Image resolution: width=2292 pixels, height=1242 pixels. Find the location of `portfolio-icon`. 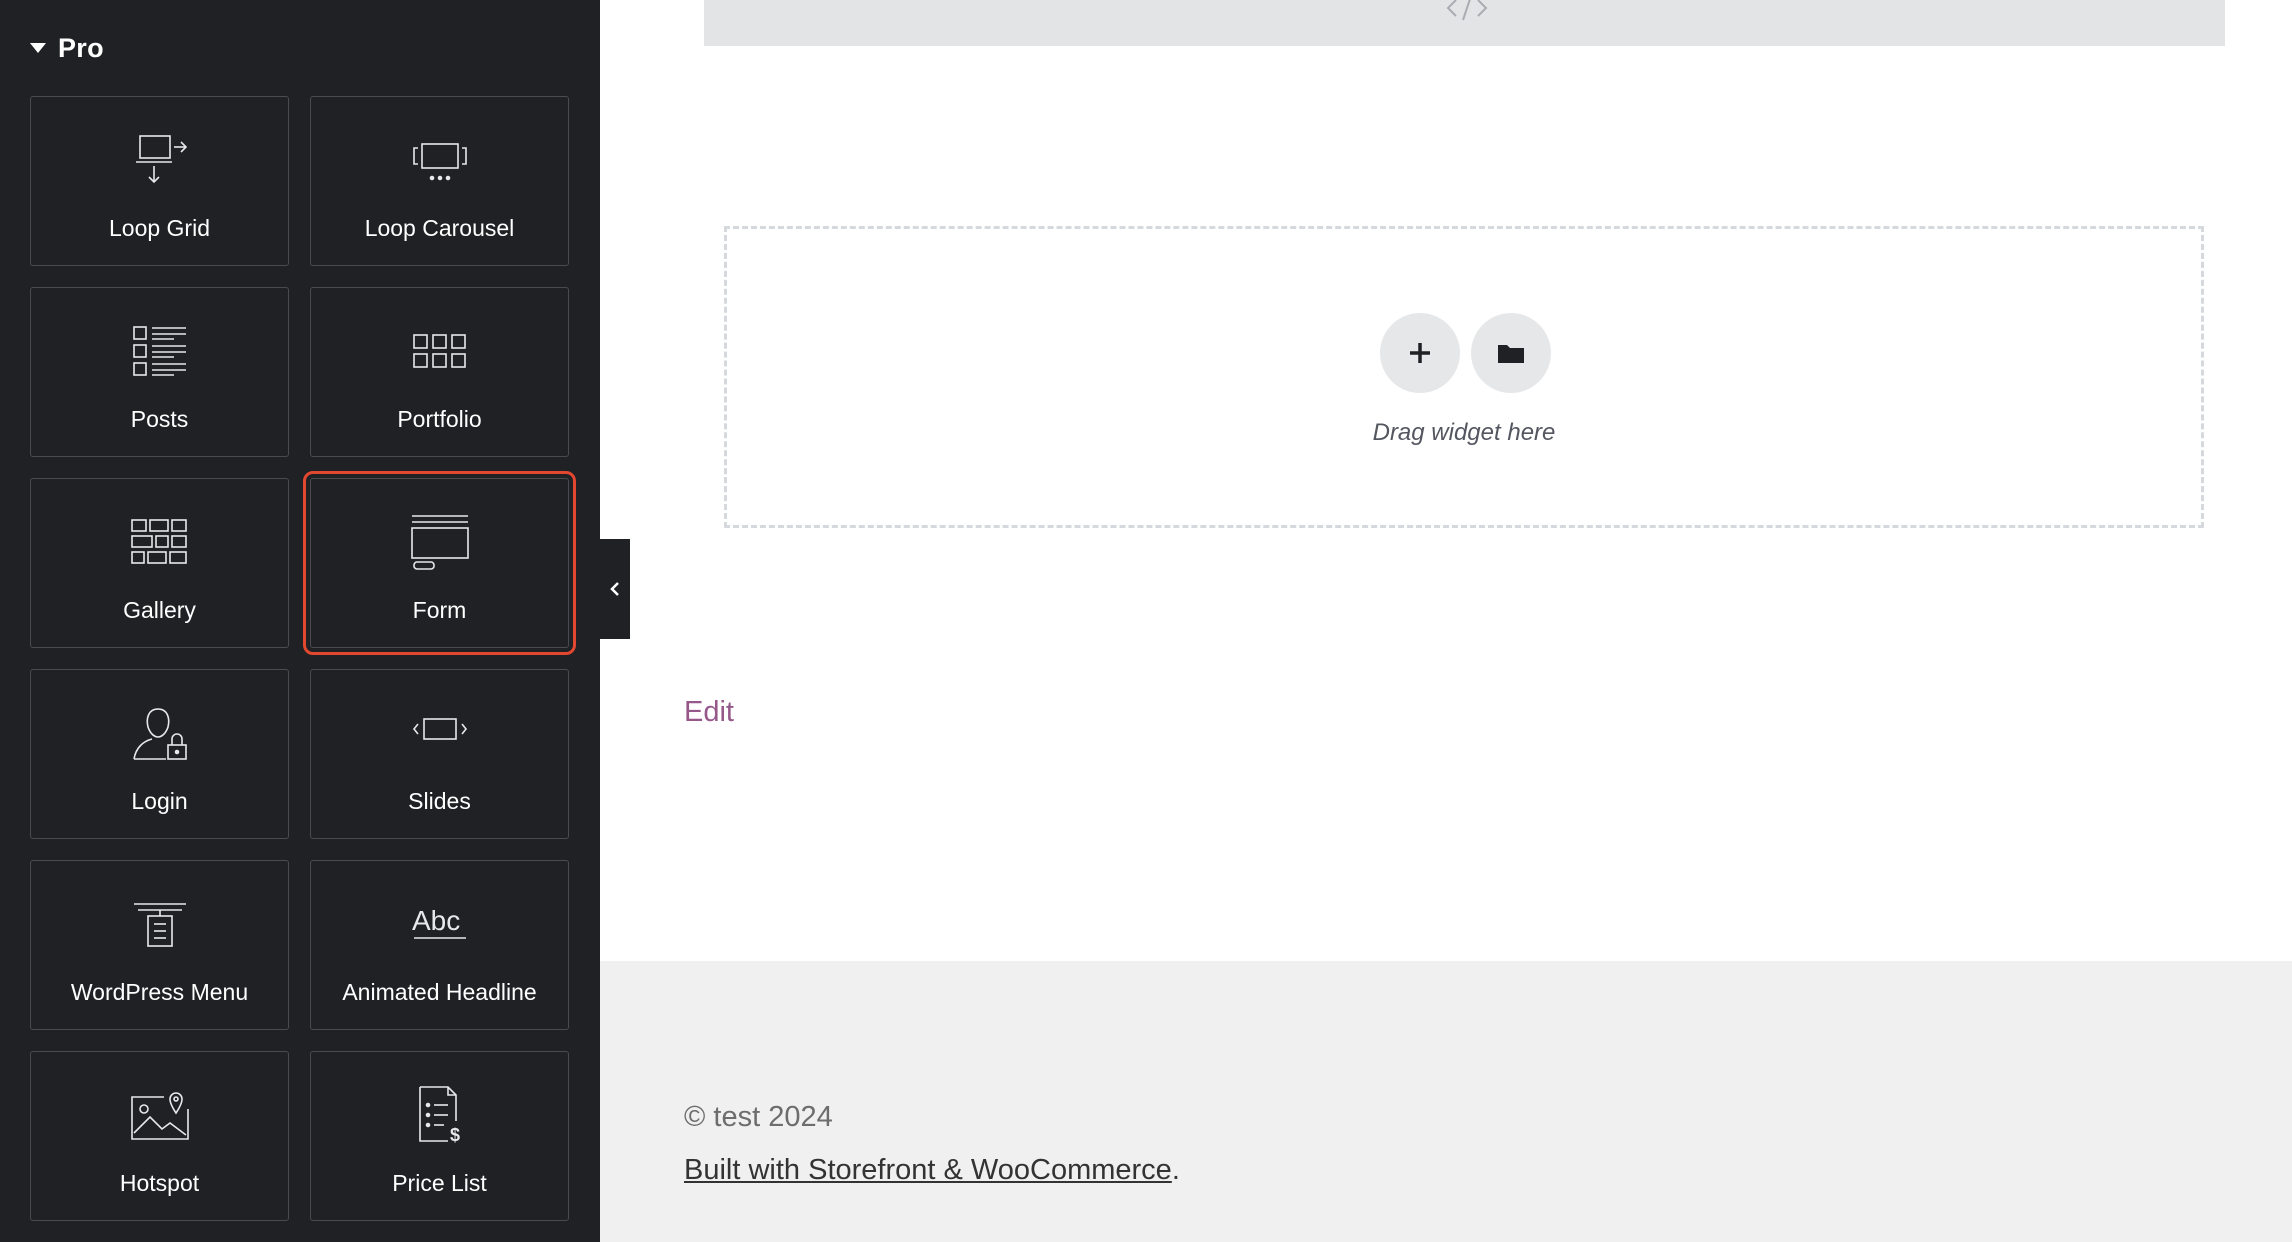

portfolio-icon is located at coordinates (440, 351).